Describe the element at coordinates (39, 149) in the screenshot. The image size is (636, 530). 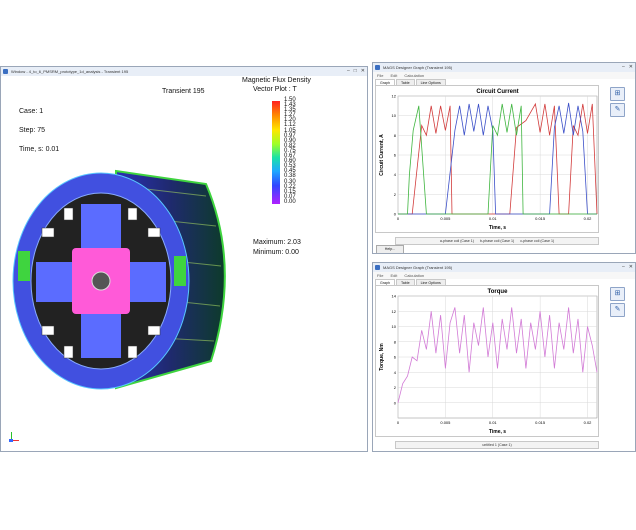
I see `time-label: Time, s: 0.01` at that location.